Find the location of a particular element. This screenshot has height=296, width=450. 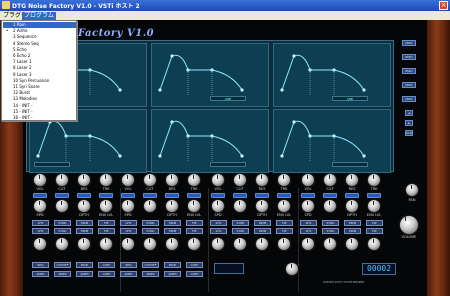

envelope-panel is located at coordinates (332, 141).